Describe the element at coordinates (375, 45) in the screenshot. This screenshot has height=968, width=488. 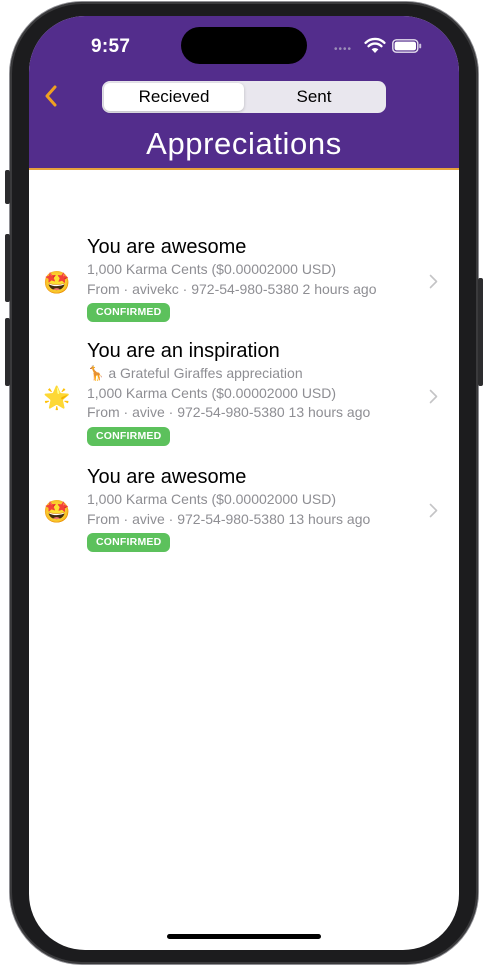
I see `wifi-icon` at that location.